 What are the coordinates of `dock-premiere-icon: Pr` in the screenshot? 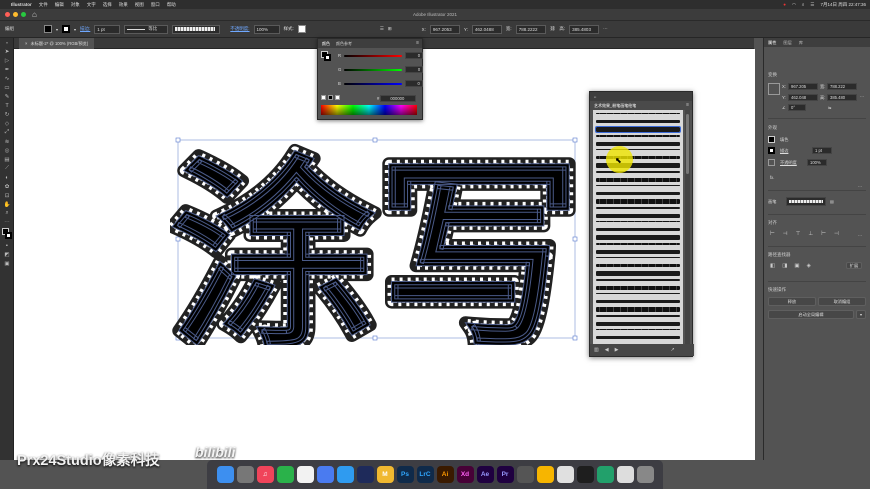 It's located at (505, 474).